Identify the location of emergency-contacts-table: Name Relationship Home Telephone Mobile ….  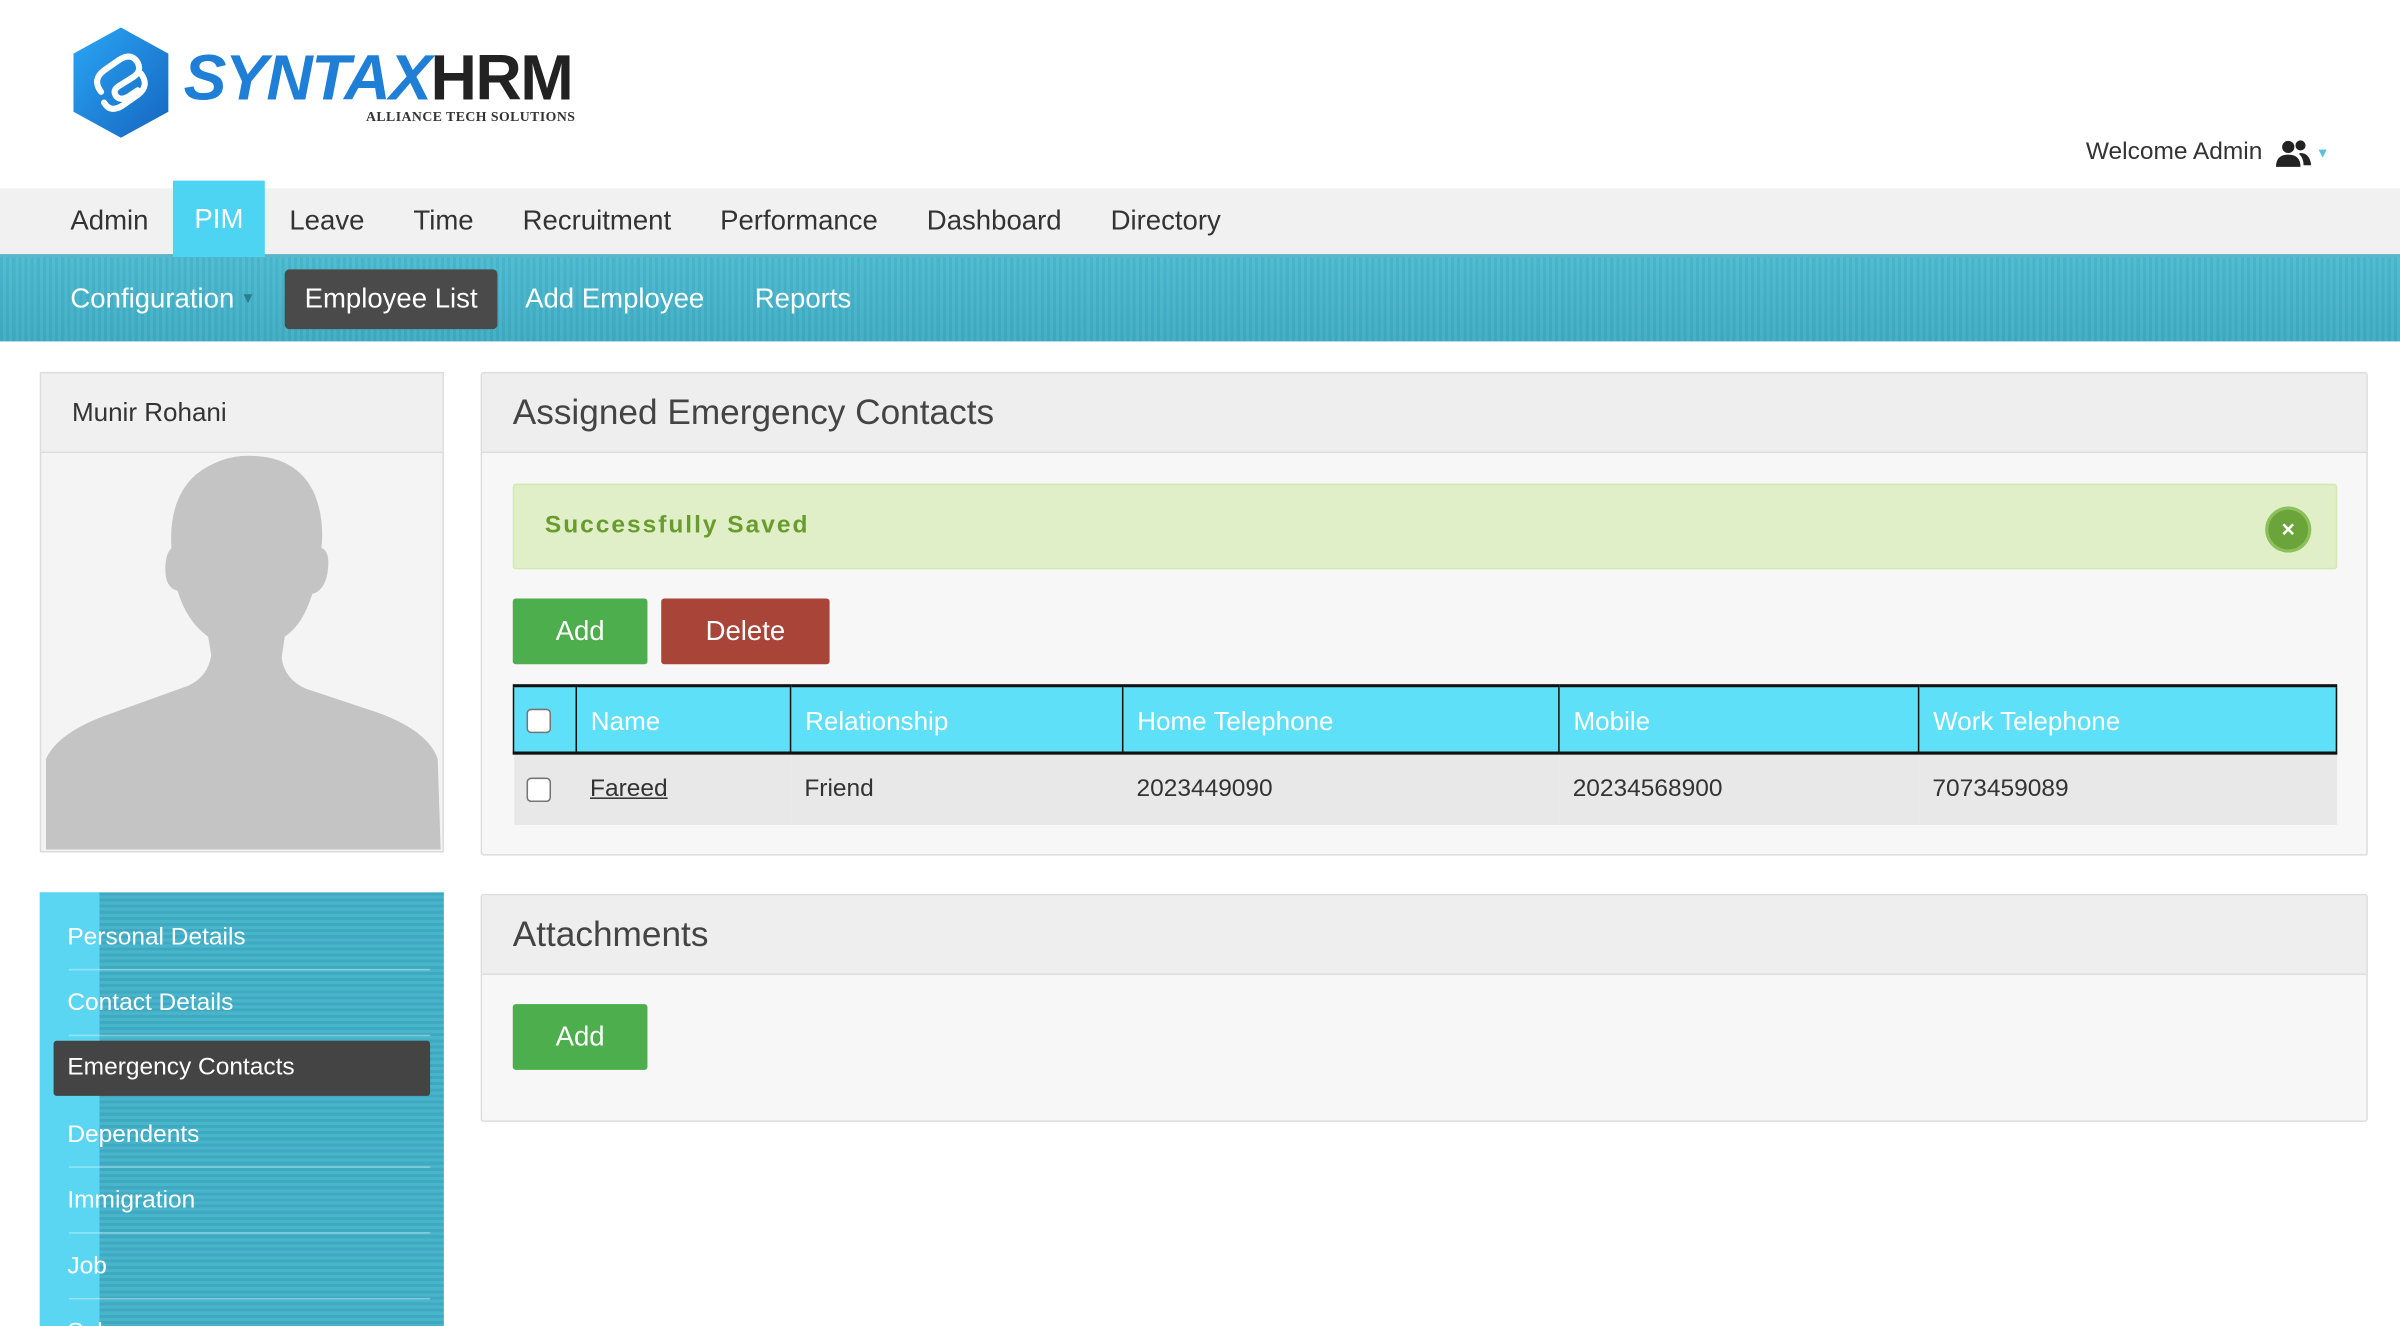
(1425, 754).